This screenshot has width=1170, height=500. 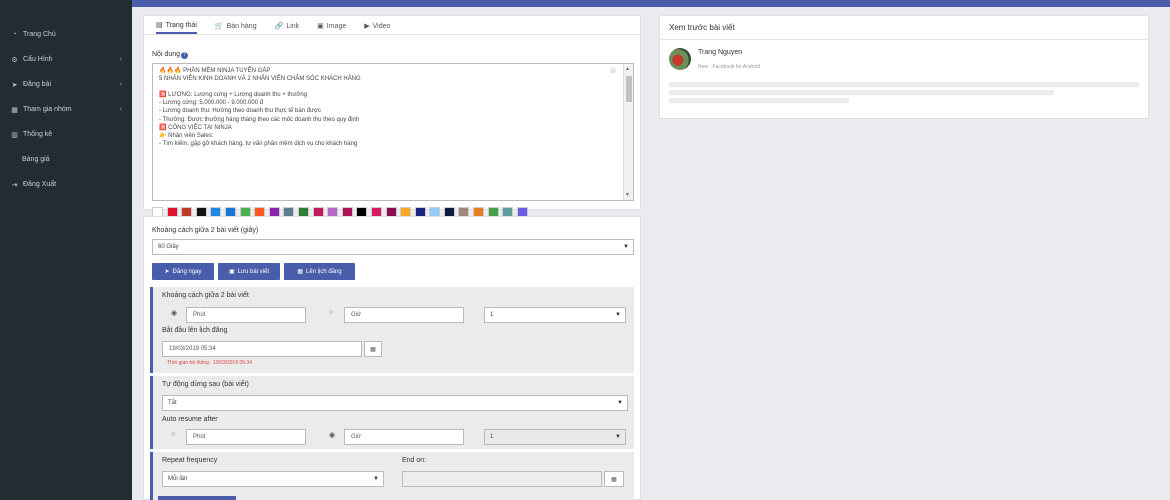 What do you see at coordinates (414, 460) in the screenshot?
I see `end-label: End on:` at bounding box center [414, 460].